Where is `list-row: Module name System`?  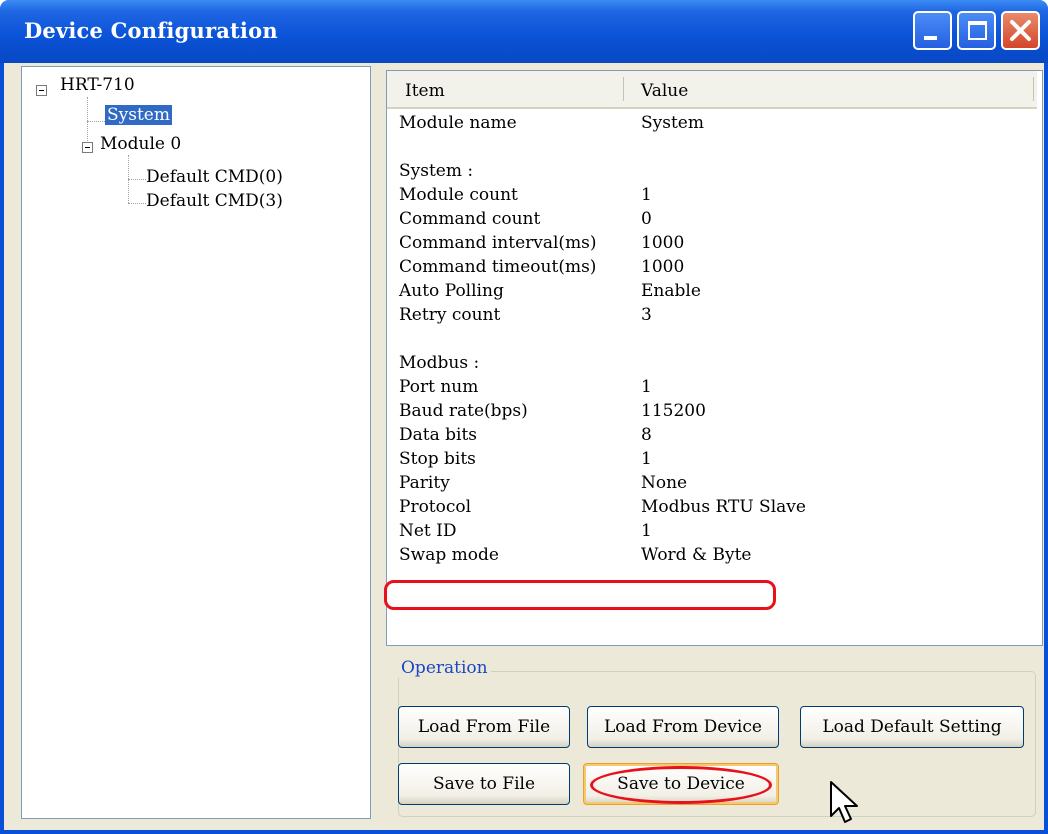
list-row: Module name System is located at coordinates (707, 123).